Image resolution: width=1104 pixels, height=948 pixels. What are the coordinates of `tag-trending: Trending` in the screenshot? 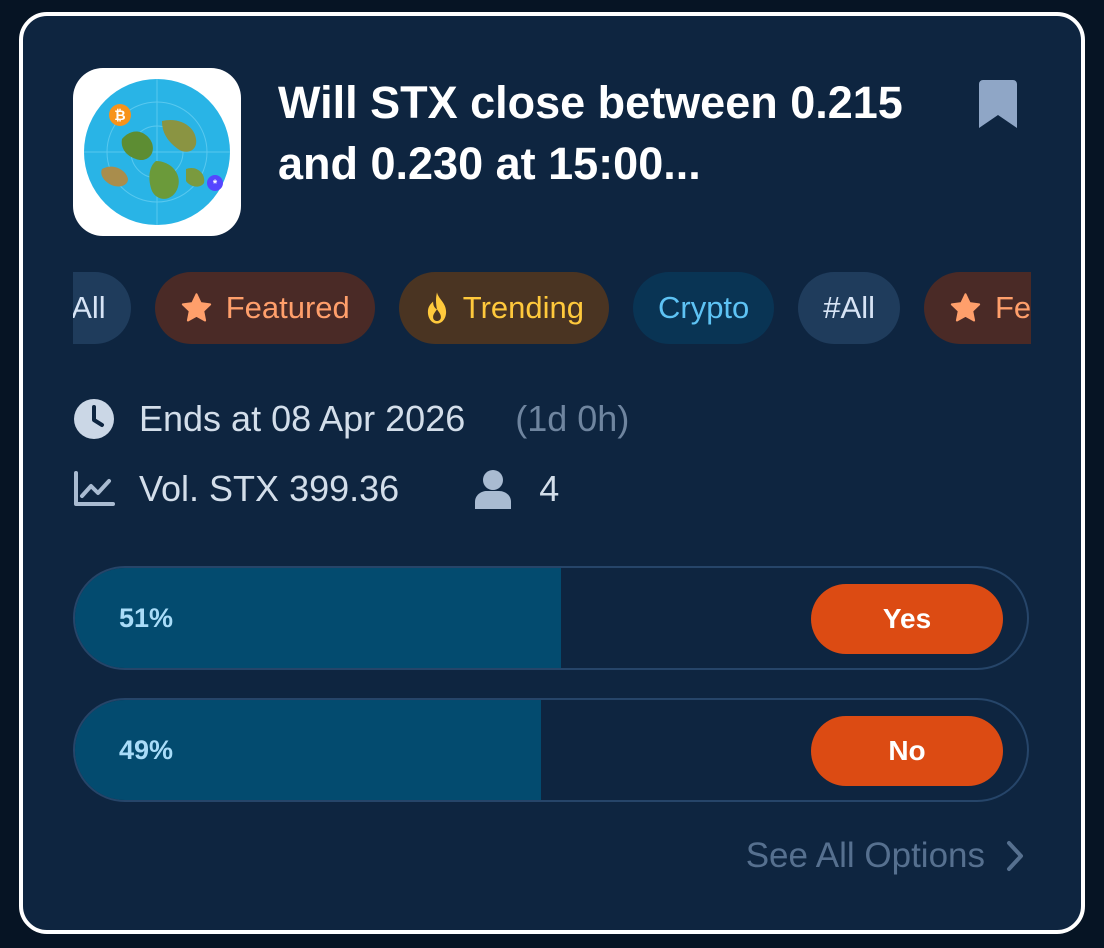 It's located at (503, 308).